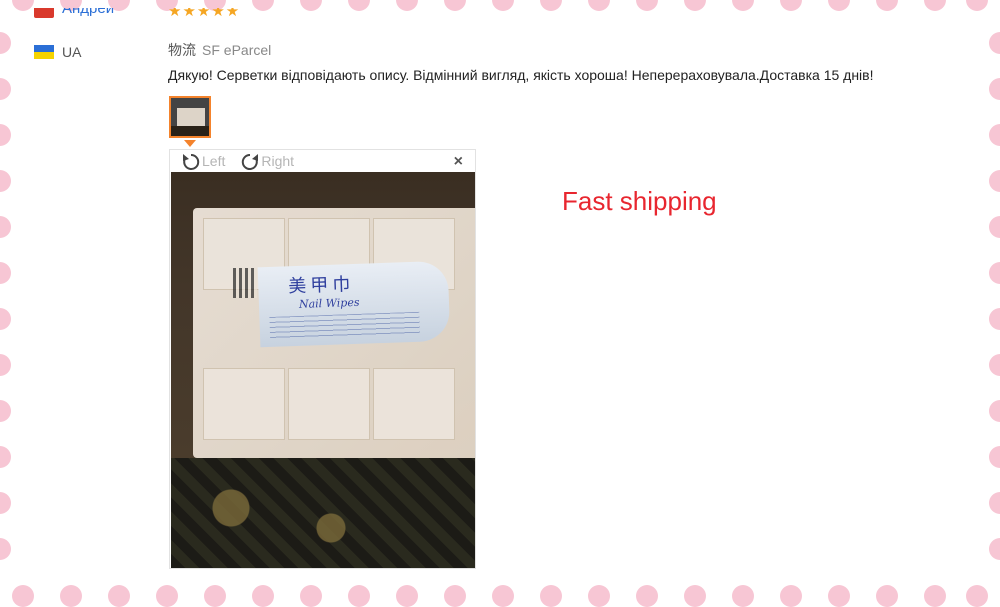  What do you see at coordinates (88, 13) in the screenshot?
I see `previous-reviewer-name: Андрей` at bounding box center [88, 13].